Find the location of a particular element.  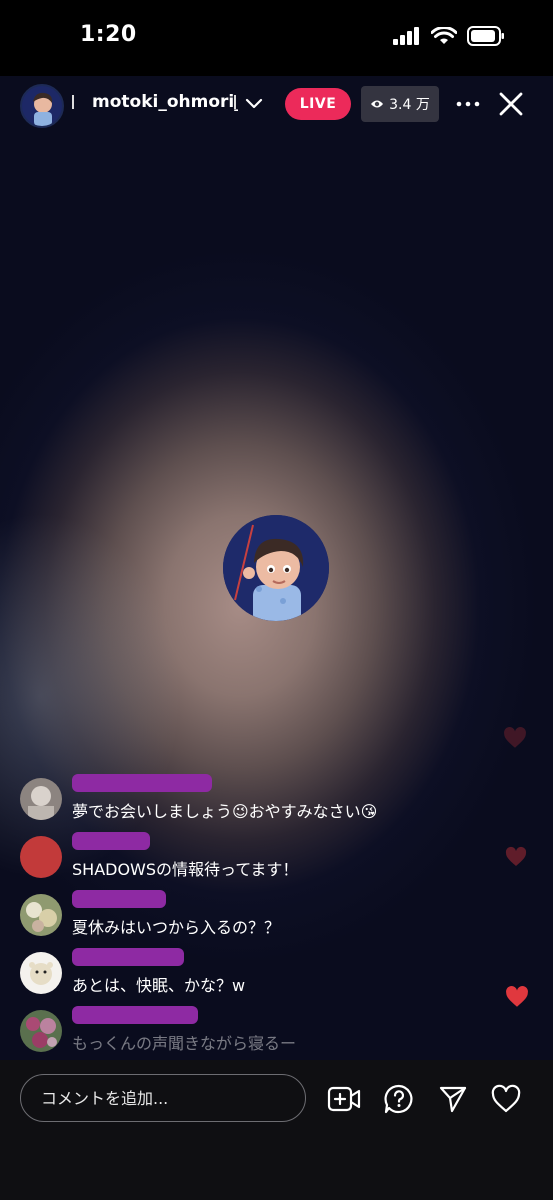

viewer-count: 3.4 万 is located at coordinates (400, 104).